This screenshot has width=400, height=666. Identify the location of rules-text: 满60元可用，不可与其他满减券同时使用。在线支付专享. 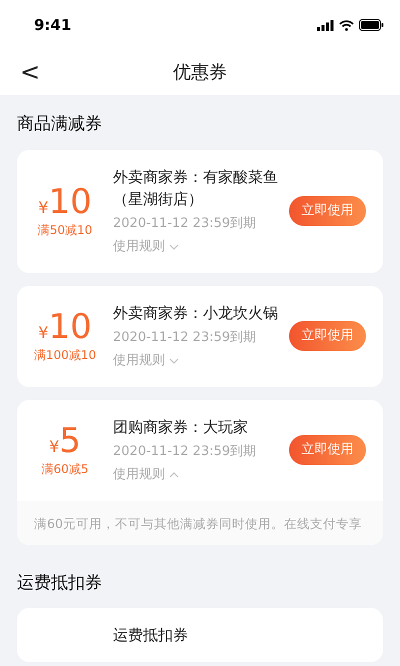
(198, 523).